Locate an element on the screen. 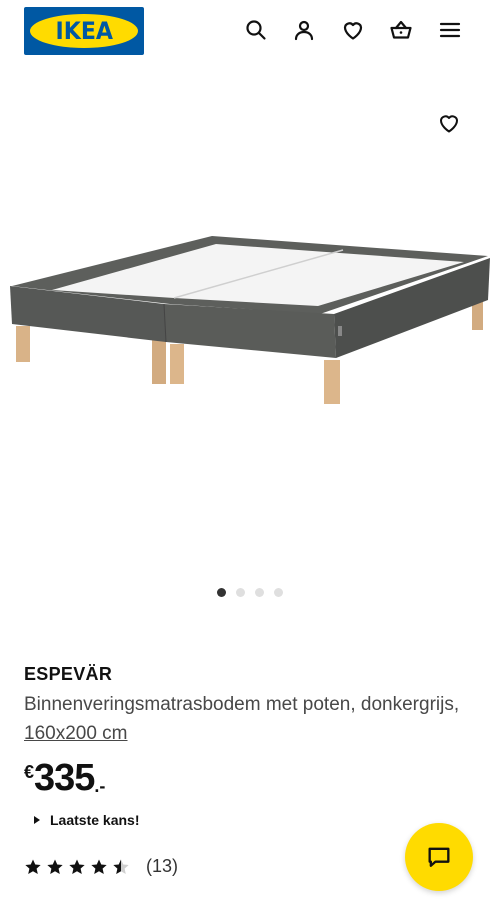  chat-bubble-icon is located at coordinates (439, 857).